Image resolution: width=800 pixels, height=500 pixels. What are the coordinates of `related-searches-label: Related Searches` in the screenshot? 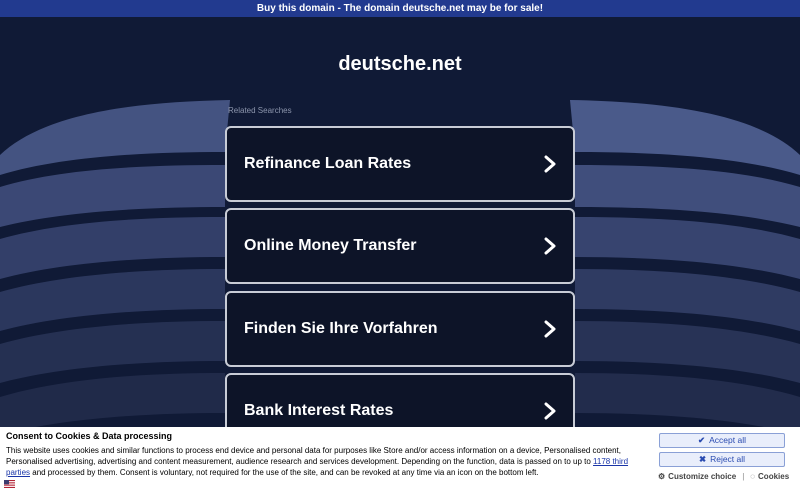 It's located at (260, 110).